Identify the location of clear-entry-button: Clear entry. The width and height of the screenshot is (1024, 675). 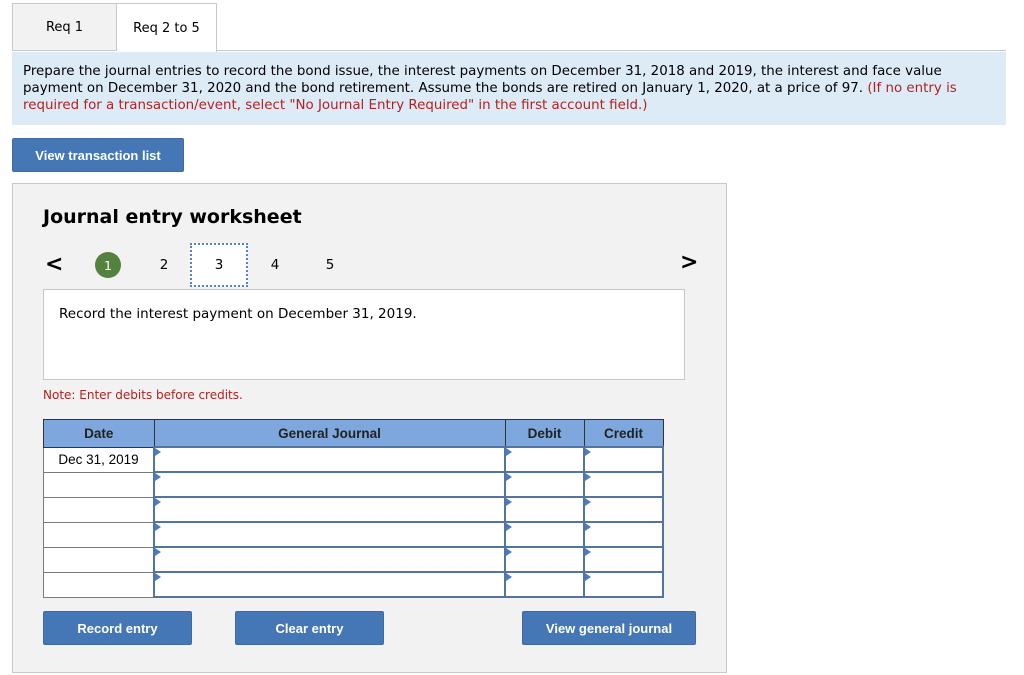
(309, 628).